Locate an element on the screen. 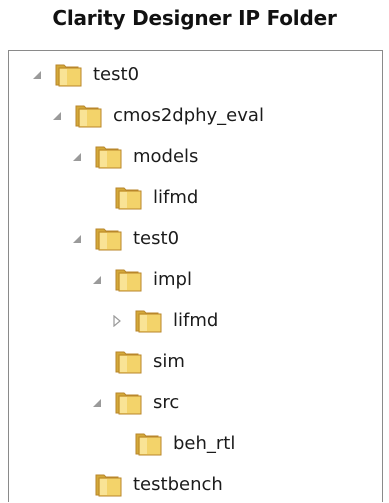 The width and height of the screenshot is (389, 503). tree-item: cmos2dphy_eval is located at coordinates (157, 116).